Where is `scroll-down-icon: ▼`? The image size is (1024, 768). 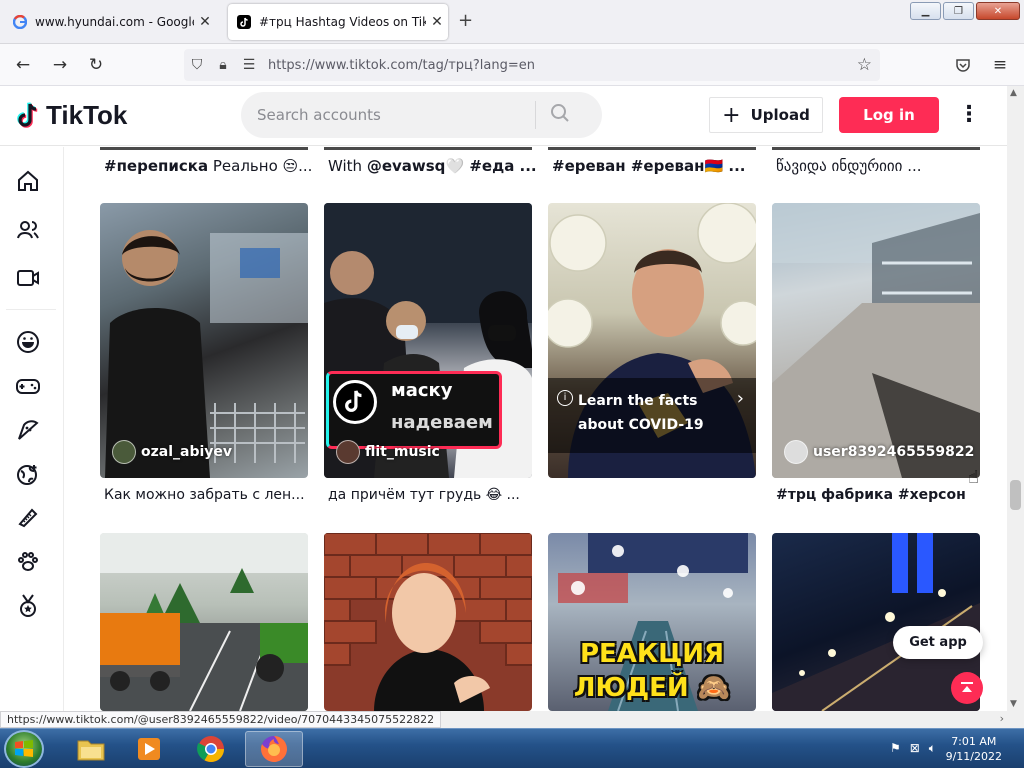
scroll-down-icon: ▼ is located at coordinates (1013, 704).